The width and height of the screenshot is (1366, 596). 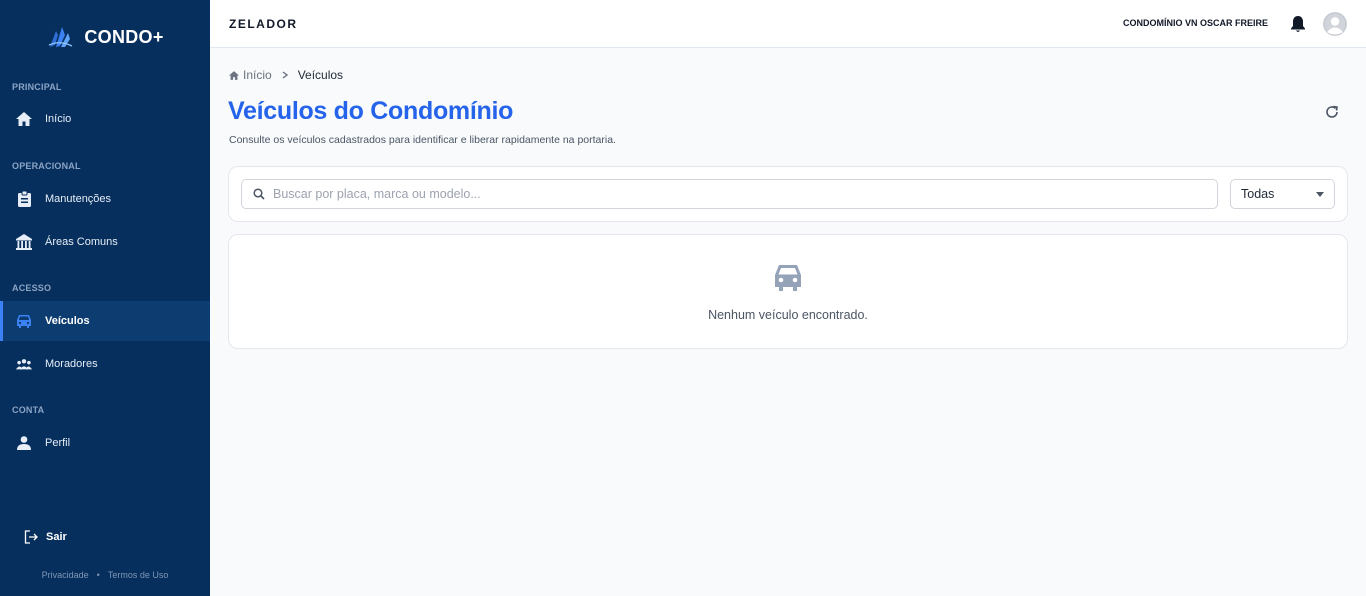 What do you see at coordinates (263, 24) in the screenshot?
I see `user-role: ZELADOR` at bounding box center [263, 24].